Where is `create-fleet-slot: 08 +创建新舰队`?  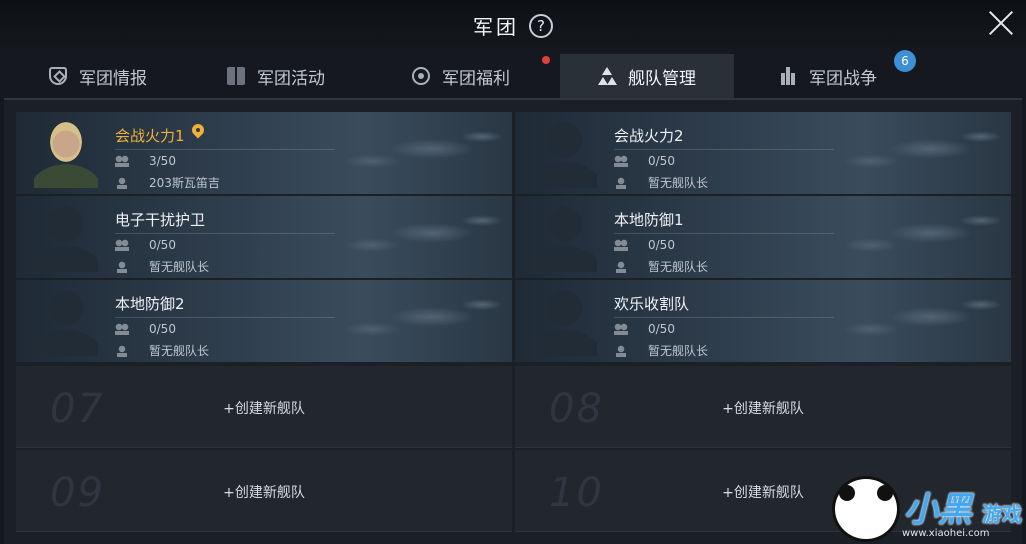
create-fleet-slot: 08 +创建新舰队 is located at coordinates (763, 407).